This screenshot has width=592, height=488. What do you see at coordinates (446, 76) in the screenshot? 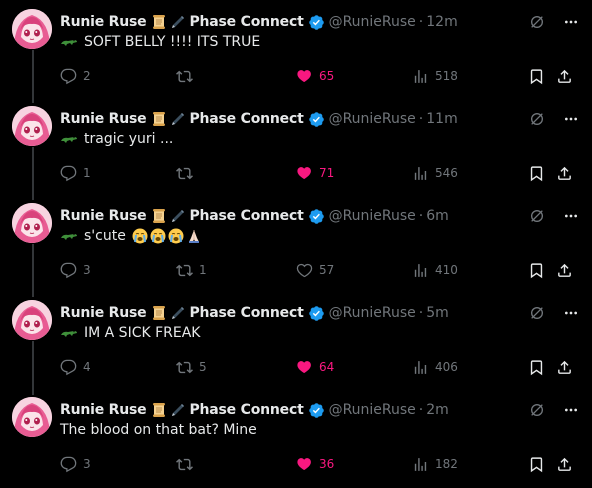
I see `views-count: 518` at bounding box center [446, 76].